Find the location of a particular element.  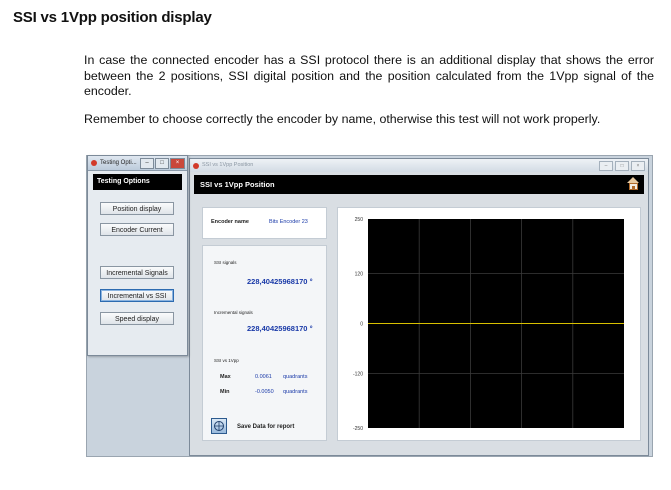

min-label: Min is located at coordinates (225, 392).